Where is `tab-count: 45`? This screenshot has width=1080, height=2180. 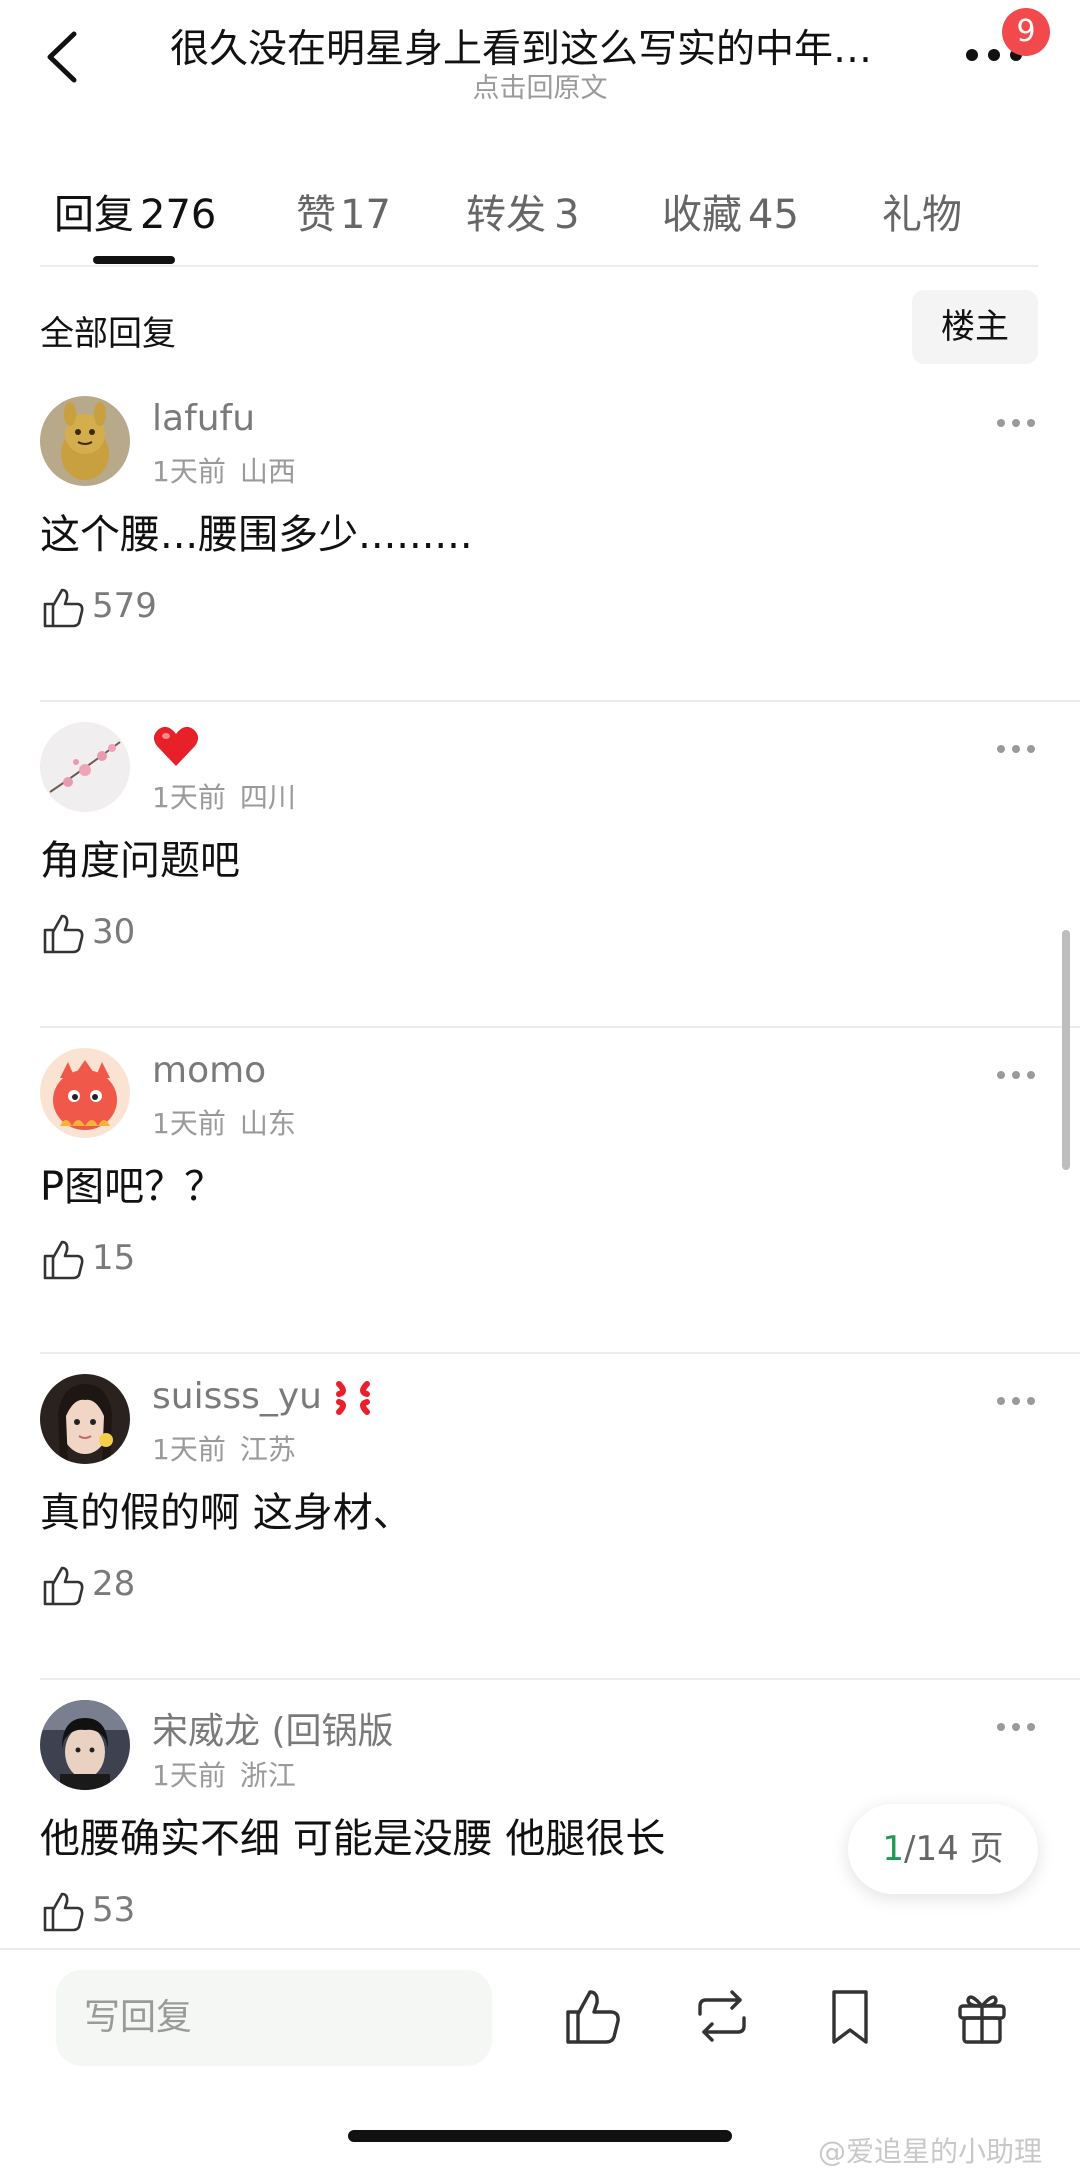 tab-count: 45 is located at coordinates (773, 215).